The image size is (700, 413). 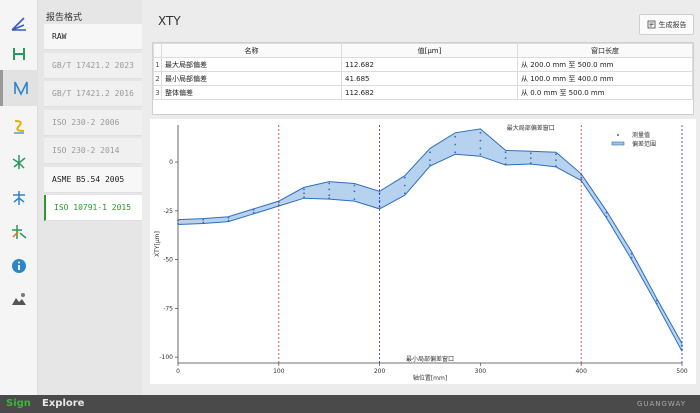 I want to click on brand-logo-app: Explore, so click(x=63, y=403).